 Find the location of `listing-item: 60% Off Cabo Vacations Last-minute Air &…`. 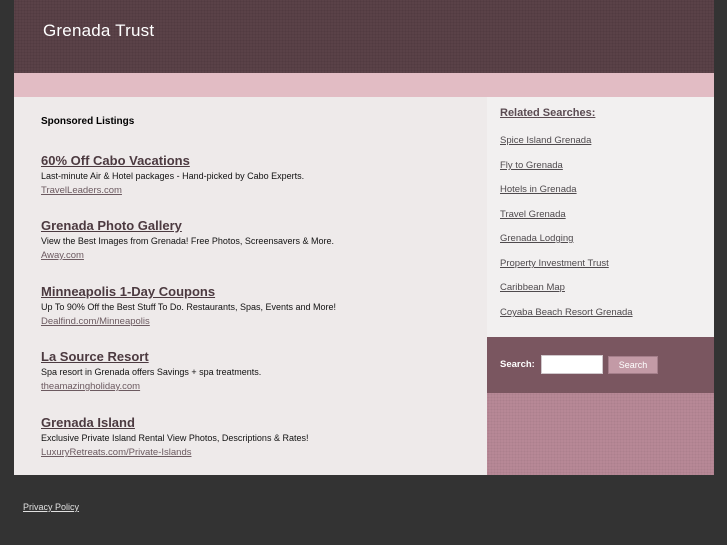

listing-item: 60% Off Cabo Vacations Last-minute Air &… is located at coordinates (261, 175).